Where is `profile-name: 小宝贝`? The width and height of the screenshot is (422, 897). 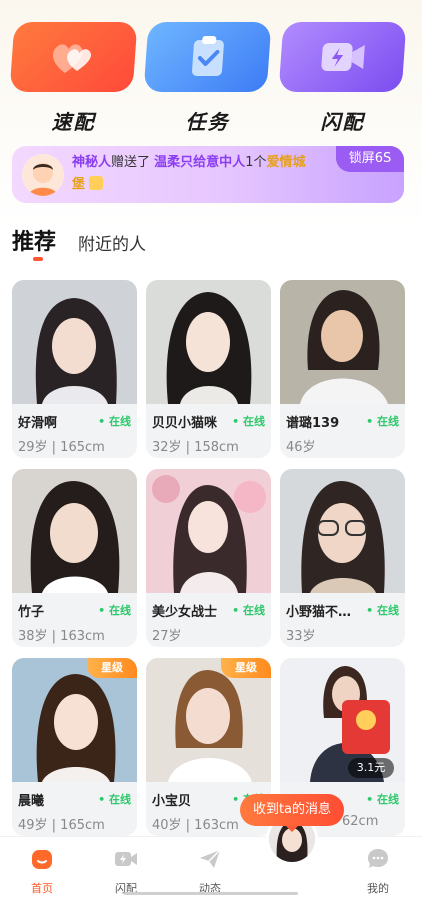 profile-name: 小宝贝 is located at coordinates (172, 801).